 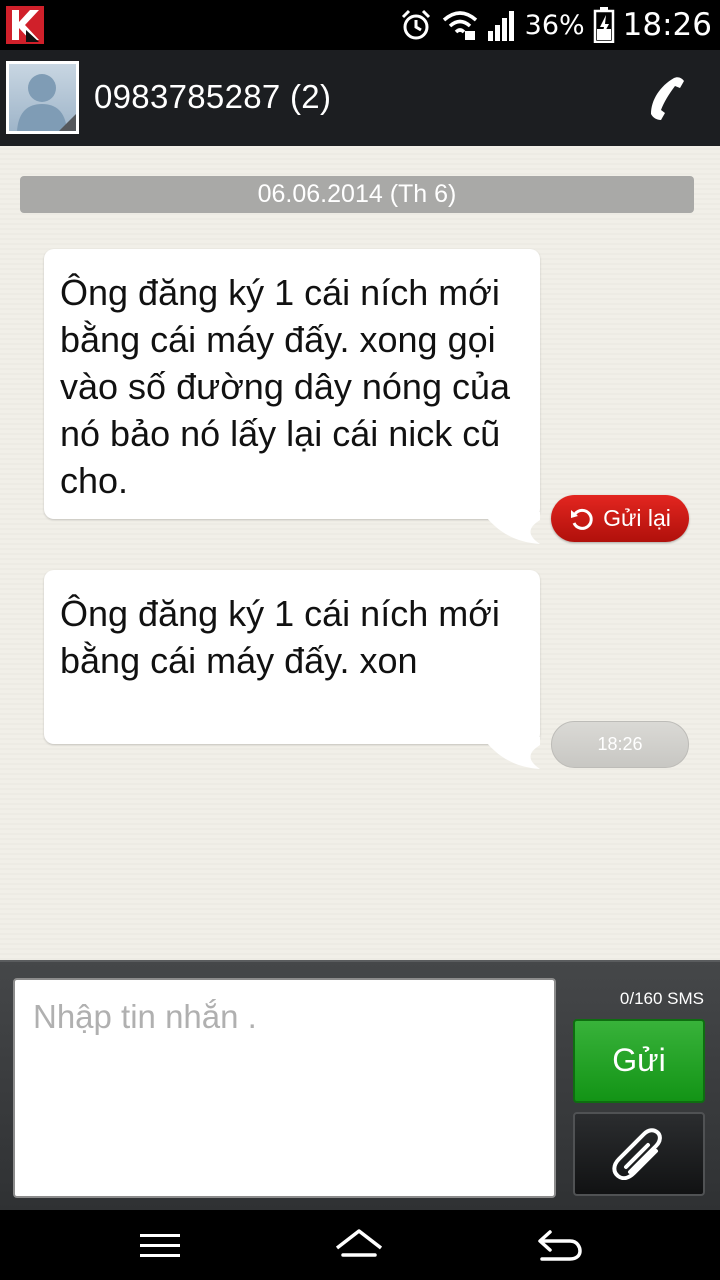 What do you see at coordinates (213, 96) in the screenshot?
I see `contact-title: 0983785287 (2)` at bounding box center [213, 96].